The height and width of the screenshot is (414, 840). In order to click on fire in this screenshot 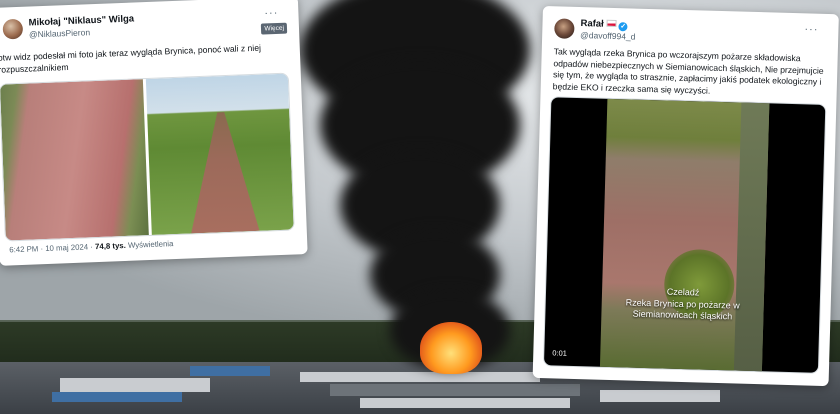, I will do `click(451, 348)`.